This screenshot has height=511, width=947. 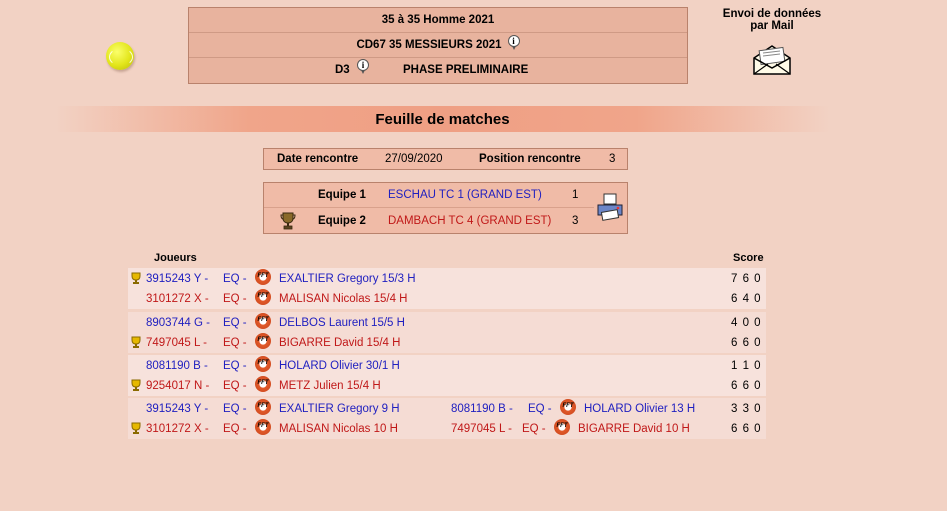 I want to click on date-value: 27/09/2020, so click(x=414, y=159).